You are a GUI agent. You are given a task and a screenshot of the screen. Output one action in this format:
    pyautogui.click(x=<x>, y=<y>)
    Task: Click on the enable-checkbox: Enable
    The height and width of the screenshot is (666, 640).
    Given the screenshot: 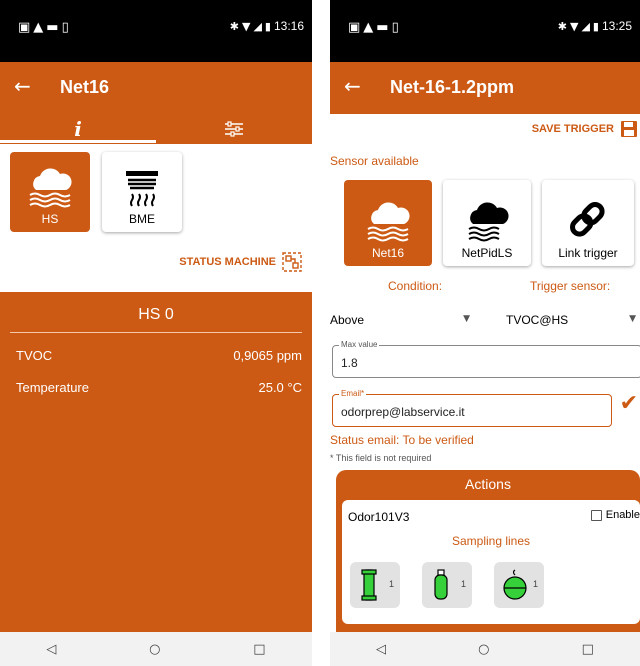 What is the action you would take?
    pyautogui.click(x=615, y=515)
    